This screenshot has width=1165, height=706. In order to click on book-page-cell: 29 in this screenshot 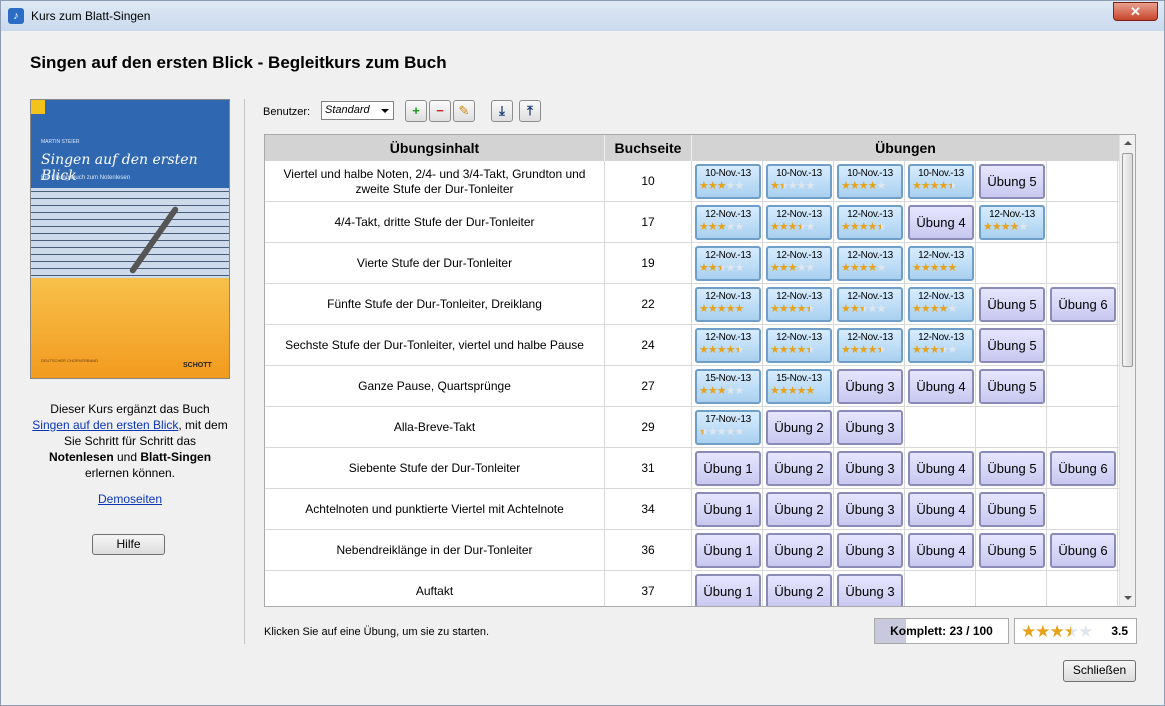, I will do `click(648, 427)`.